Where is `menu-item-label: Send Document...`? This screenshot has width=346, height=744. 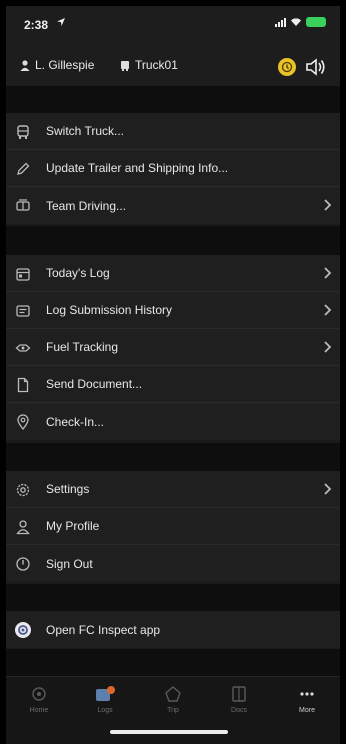 menu-item-label: Send Document... is located at coordinates (94, 384).